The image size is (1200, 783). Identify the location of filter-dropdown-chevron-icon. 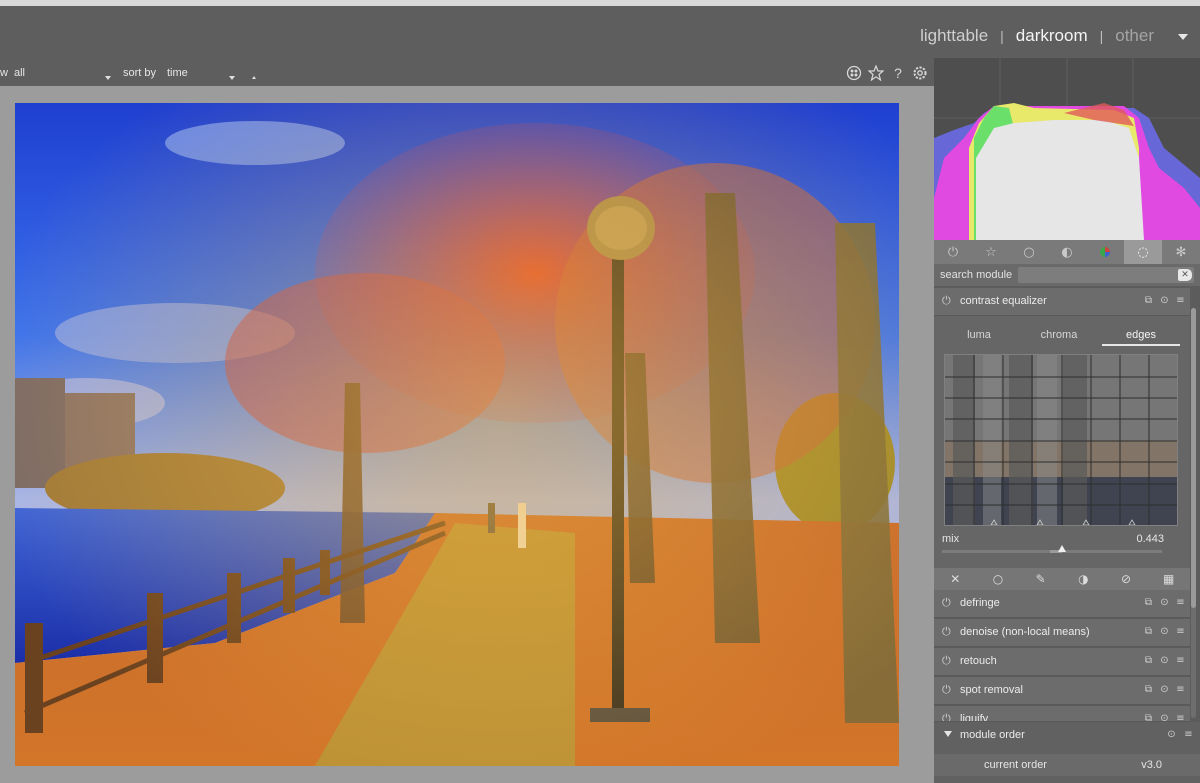
(108, 77).